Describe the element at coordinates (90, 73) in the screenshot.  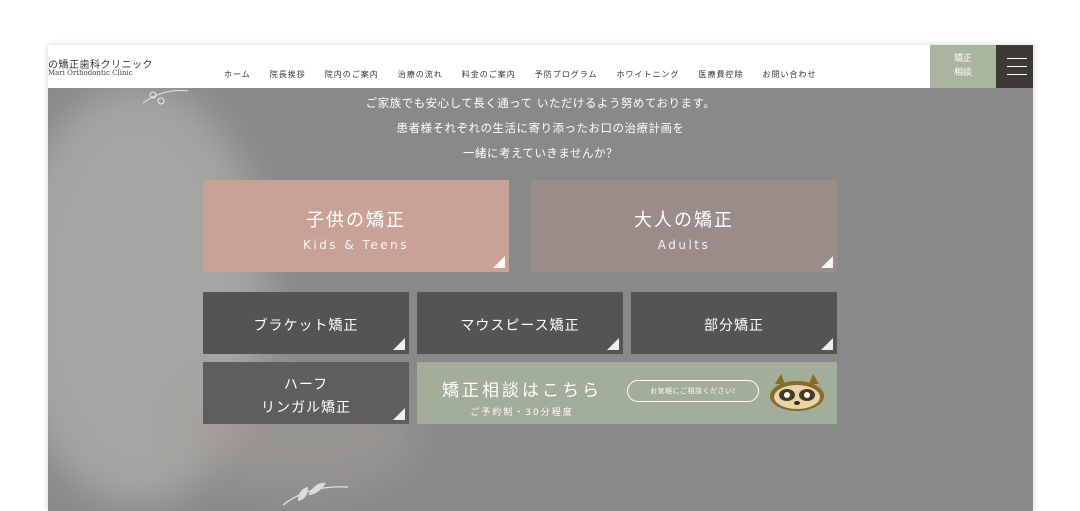
I see `logo-subtext: Mari Orthodontic Clinic` at that location.